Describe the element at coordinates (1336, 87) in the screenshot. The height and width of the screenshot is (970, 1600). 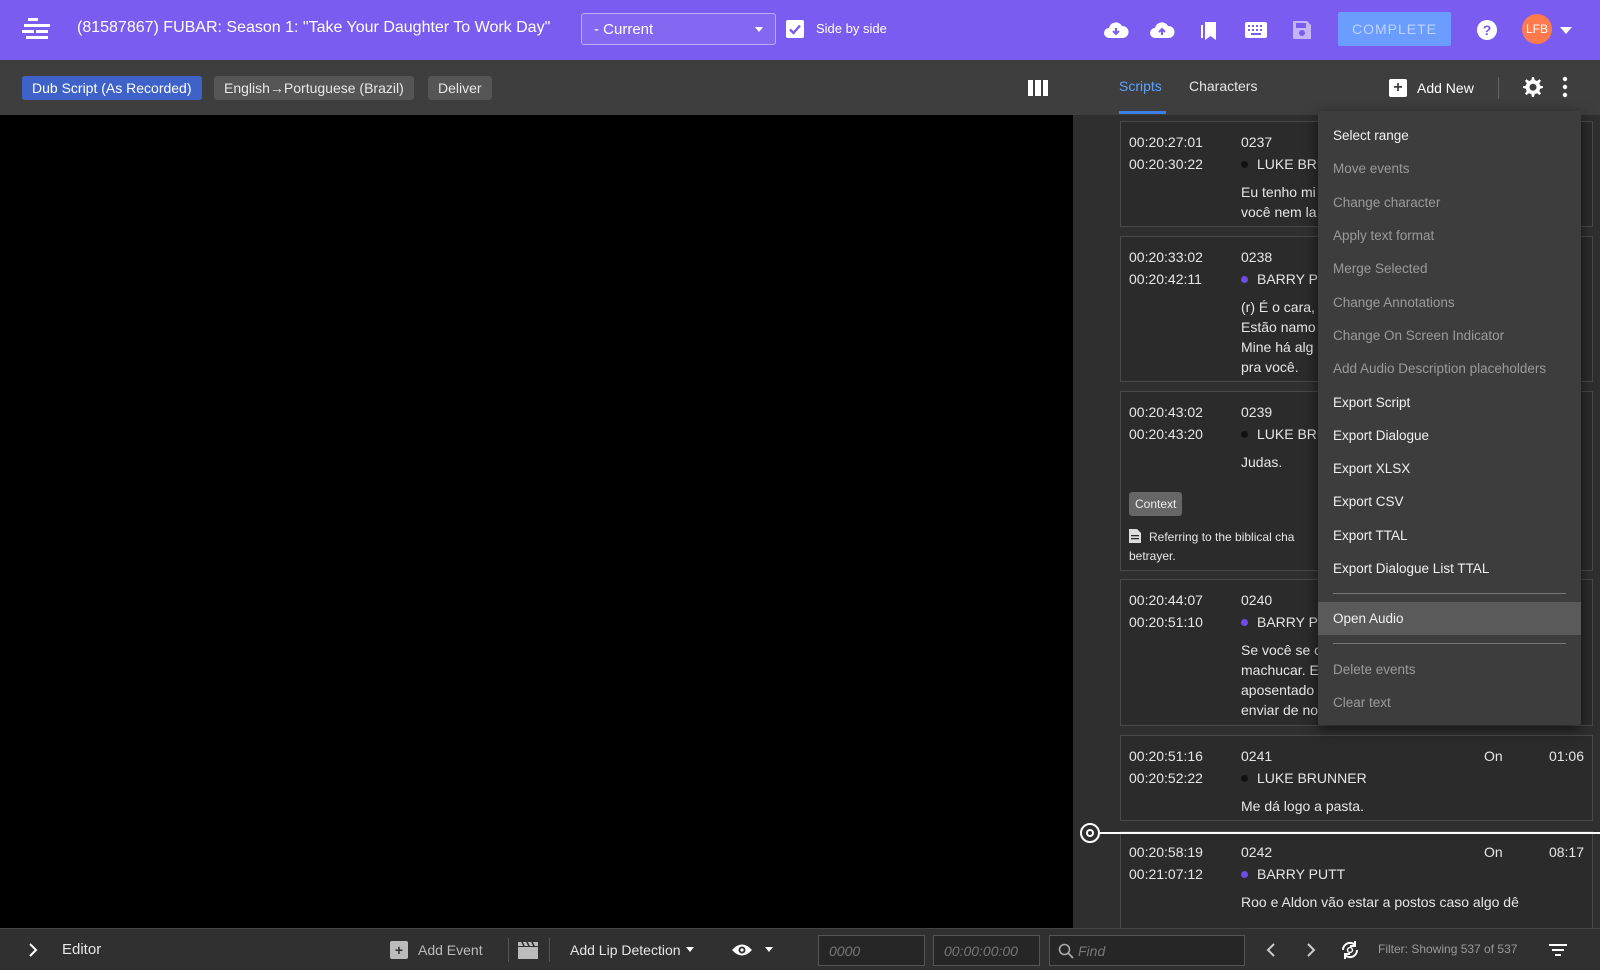
I see `panel-tabs: Scripts Characters + Add New` at that location.